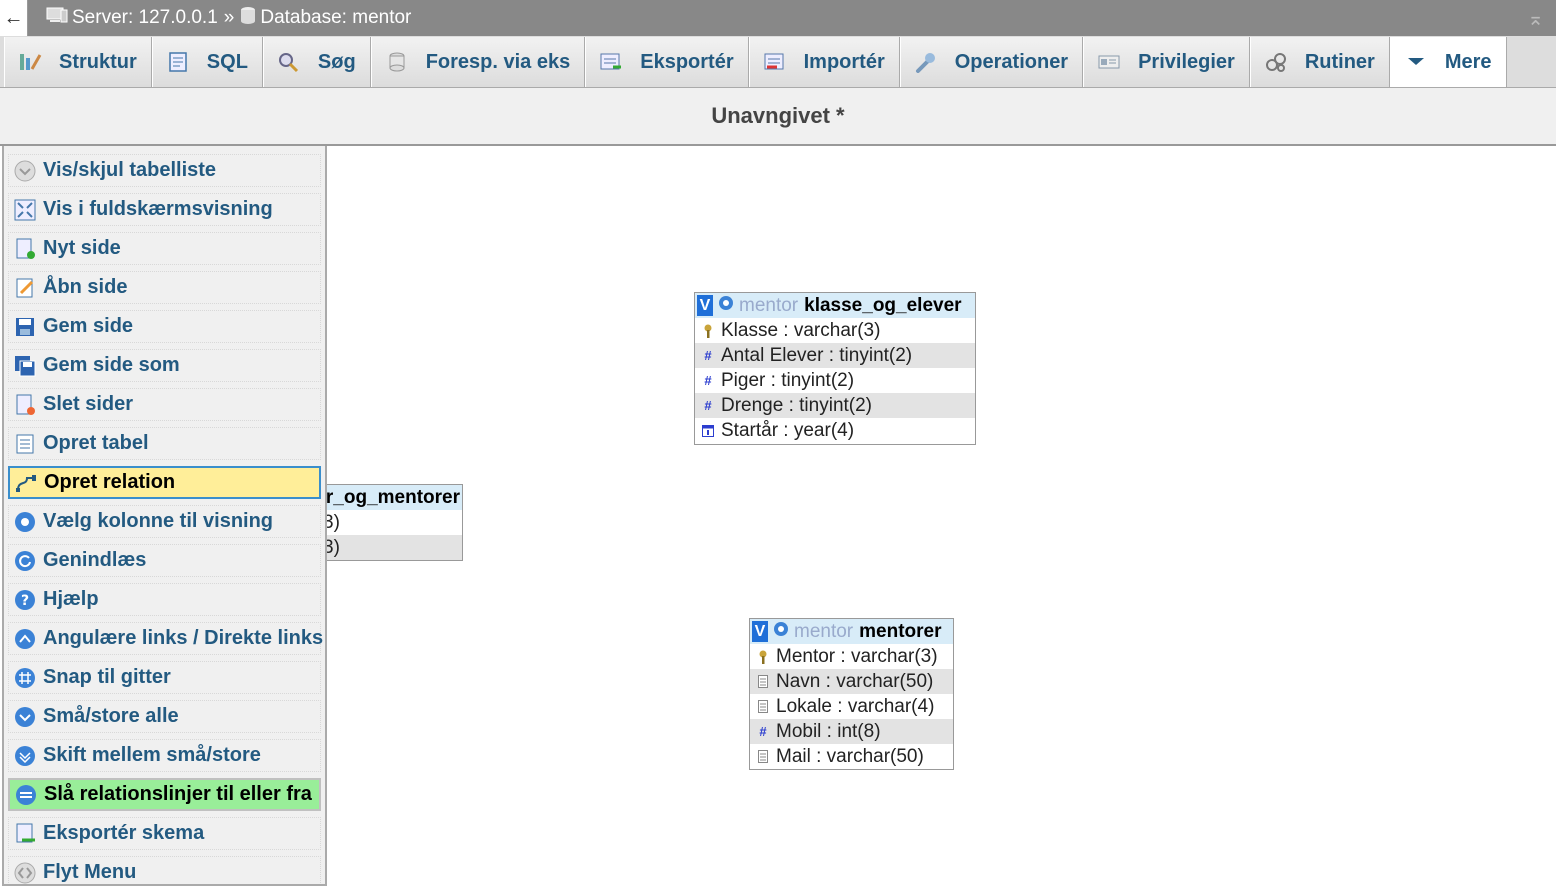 This screenshot has height=886, width=1556. What do you see at coordinates (164, 599) in the screenshot?
I see `menu-item-help: ? Hjælp` at bounding box center [164, 599].